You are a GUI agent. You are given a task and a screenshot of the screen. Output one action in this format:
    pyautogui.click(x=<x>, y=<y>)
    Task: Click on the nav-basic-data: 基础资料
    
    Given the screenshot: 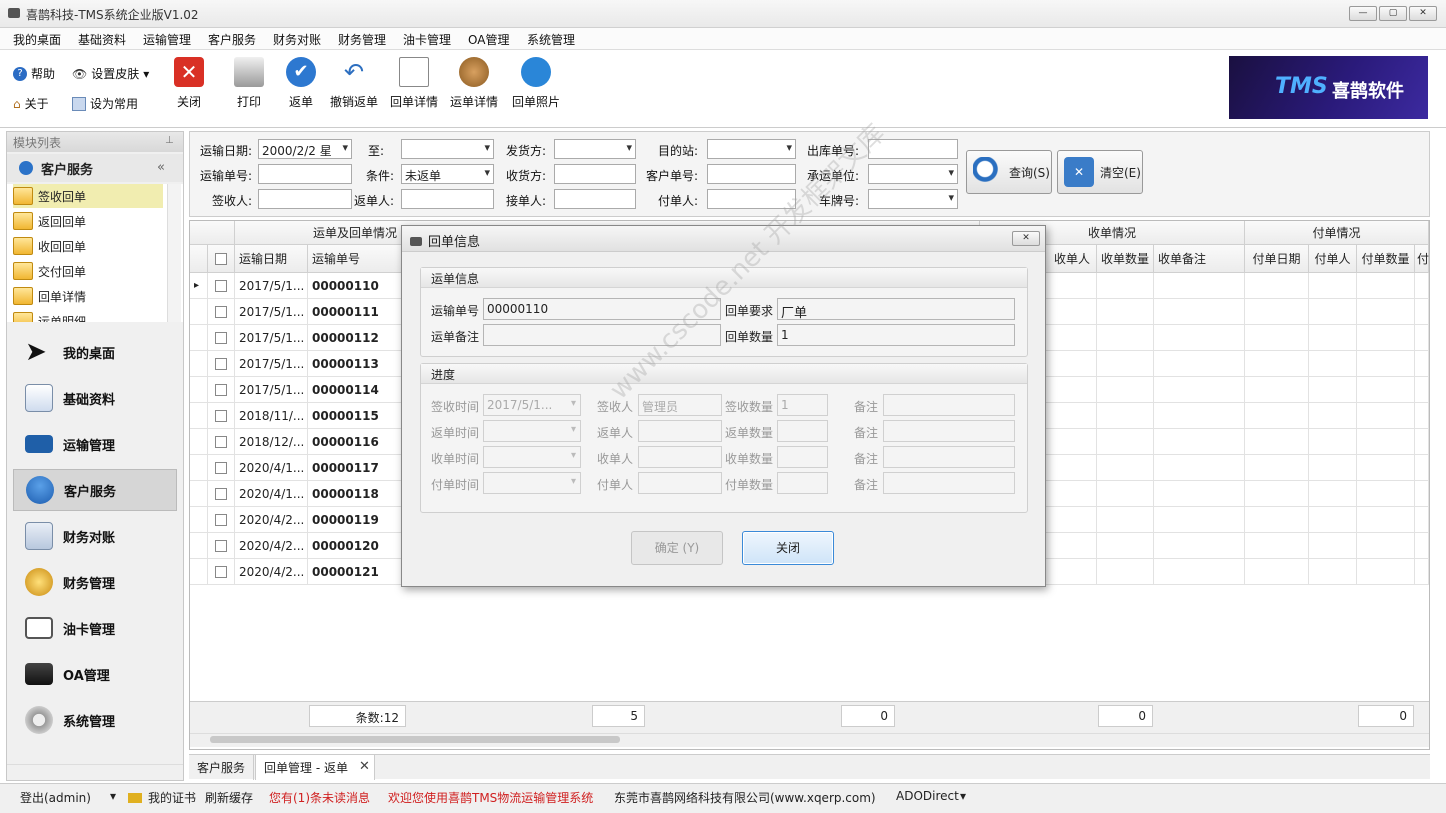 What is the action you would take?
    pyautogui.click(x=95, y=398)
    